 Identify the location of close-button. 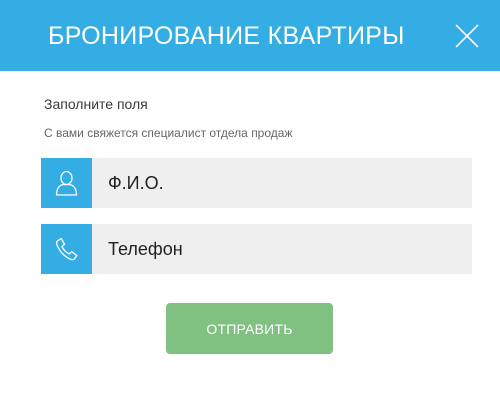
(467, 36).